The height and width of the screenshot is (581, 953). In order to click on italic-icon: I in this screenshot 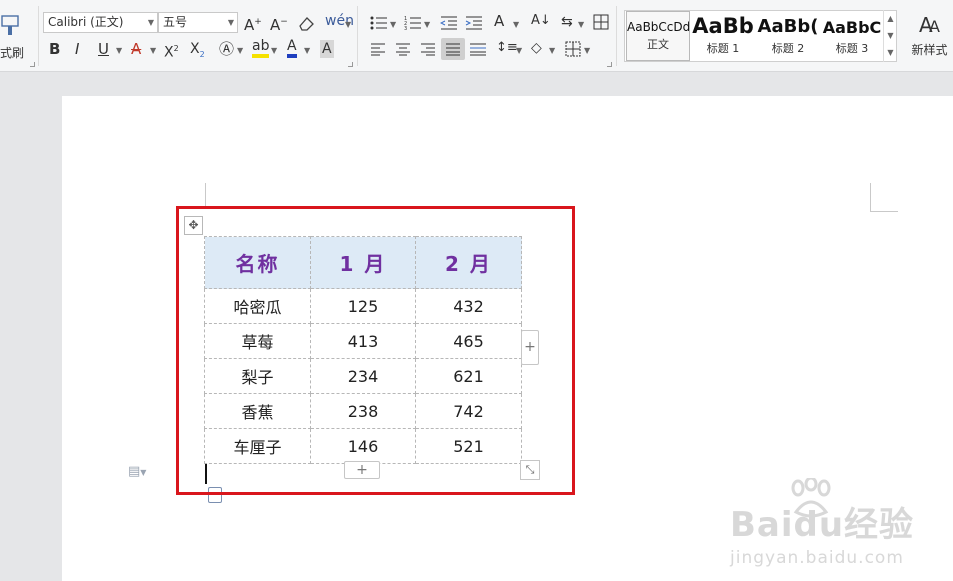, I will do `click(77, 49)`.